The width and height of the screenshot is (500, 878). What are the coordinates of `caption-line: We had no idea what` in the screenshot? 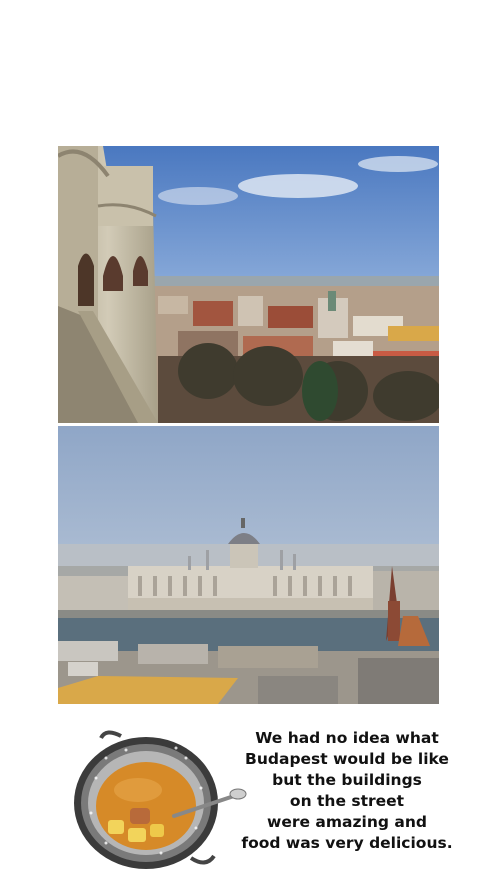 It's located at (347, 738).